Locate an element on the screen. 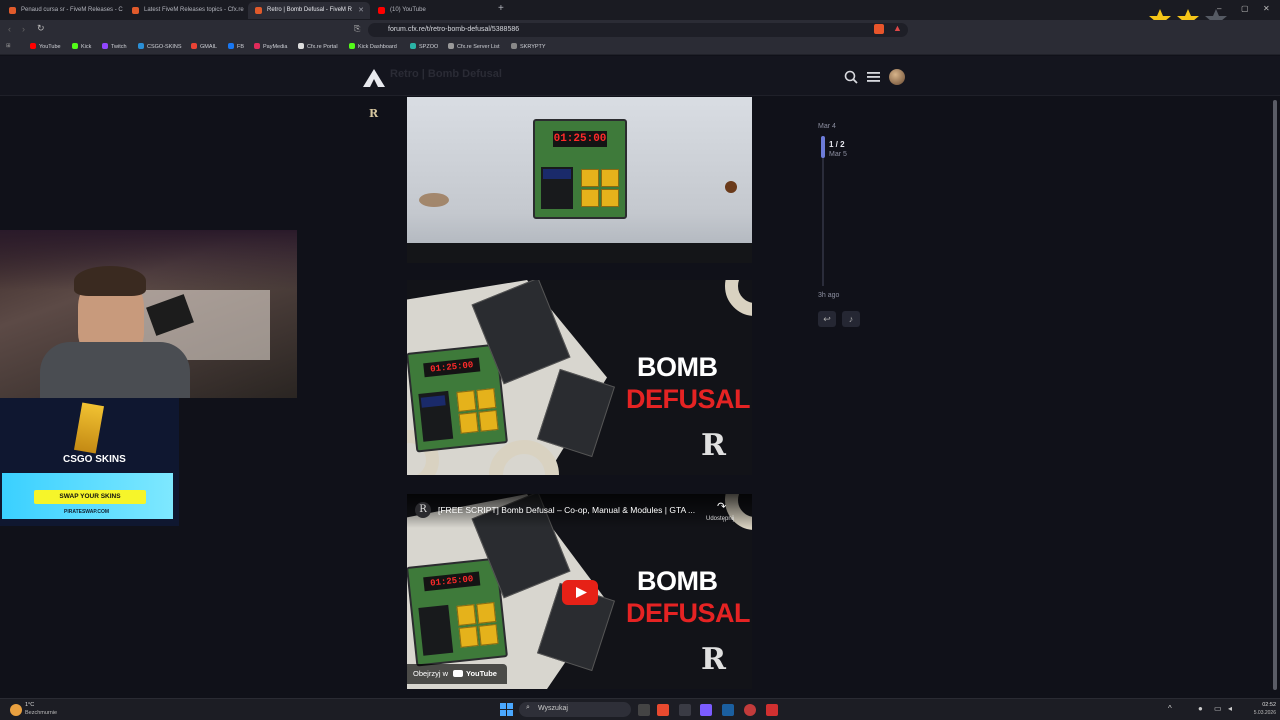 This screenshot has height=720, width=1280. page-scrollbar is located at coordinates (1275, 396).